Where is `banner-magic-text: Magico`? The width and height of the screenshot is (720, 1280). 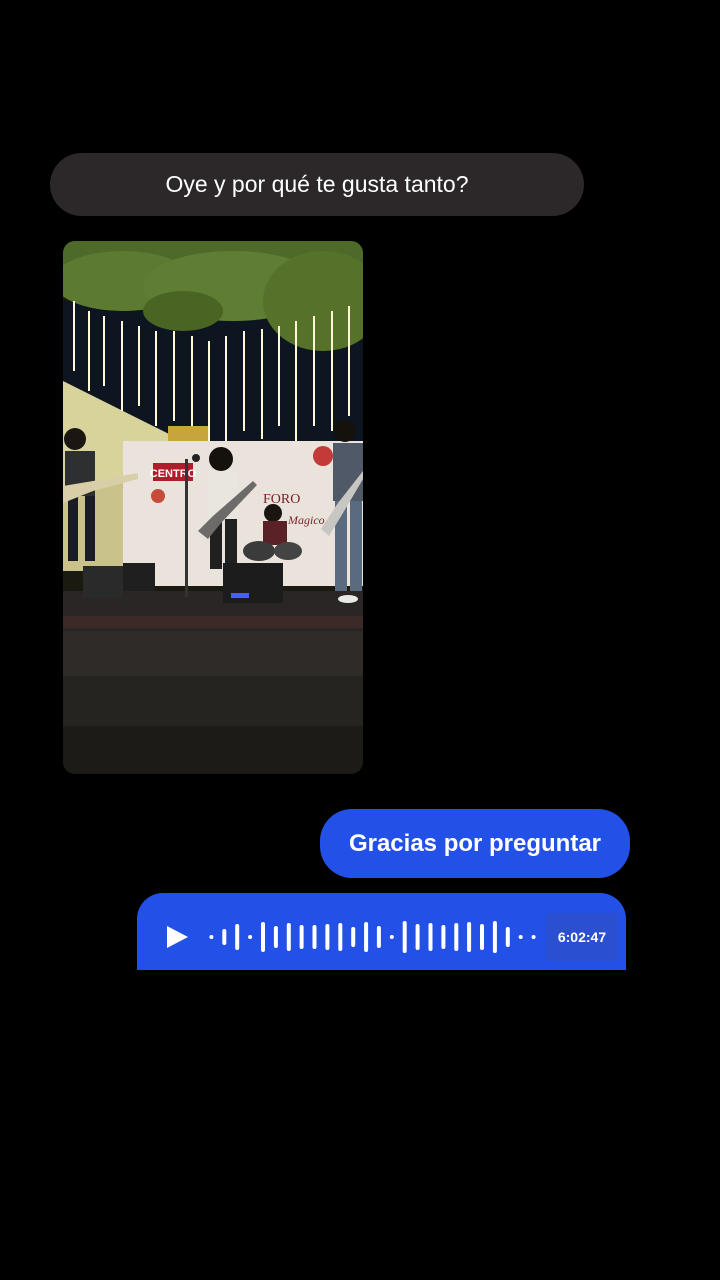
banner-magic-text: Magico is located at coordinates (306, 520).